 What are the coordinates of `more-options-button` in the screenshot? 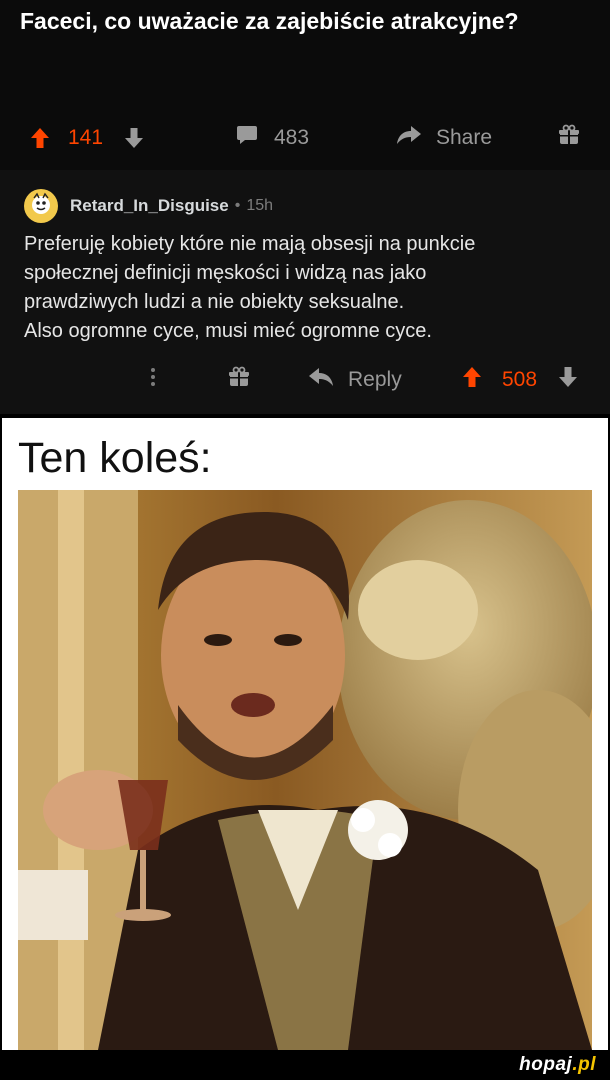 It's located at (153, 380).